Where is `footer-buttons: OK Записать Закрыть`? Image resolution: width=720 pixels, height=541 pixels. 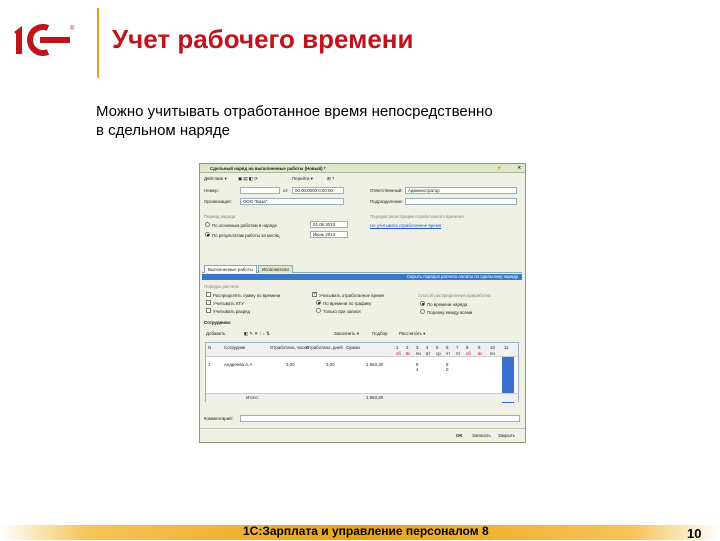 footer-buttons: OK Записать Закрыть is located at coordinates (362, 434).